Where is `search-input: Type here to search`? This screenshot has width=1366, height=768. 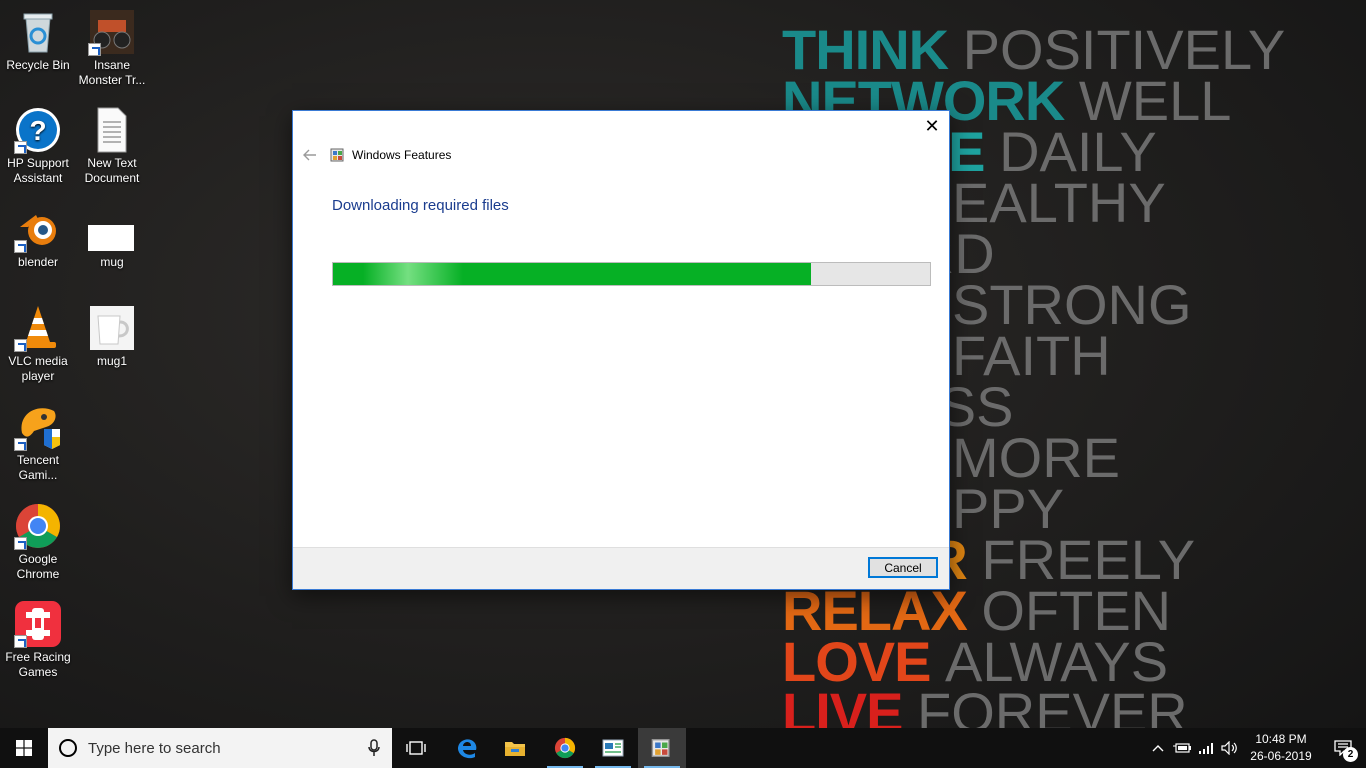 search-input: Type here to search is located at coordinates (220, 748).